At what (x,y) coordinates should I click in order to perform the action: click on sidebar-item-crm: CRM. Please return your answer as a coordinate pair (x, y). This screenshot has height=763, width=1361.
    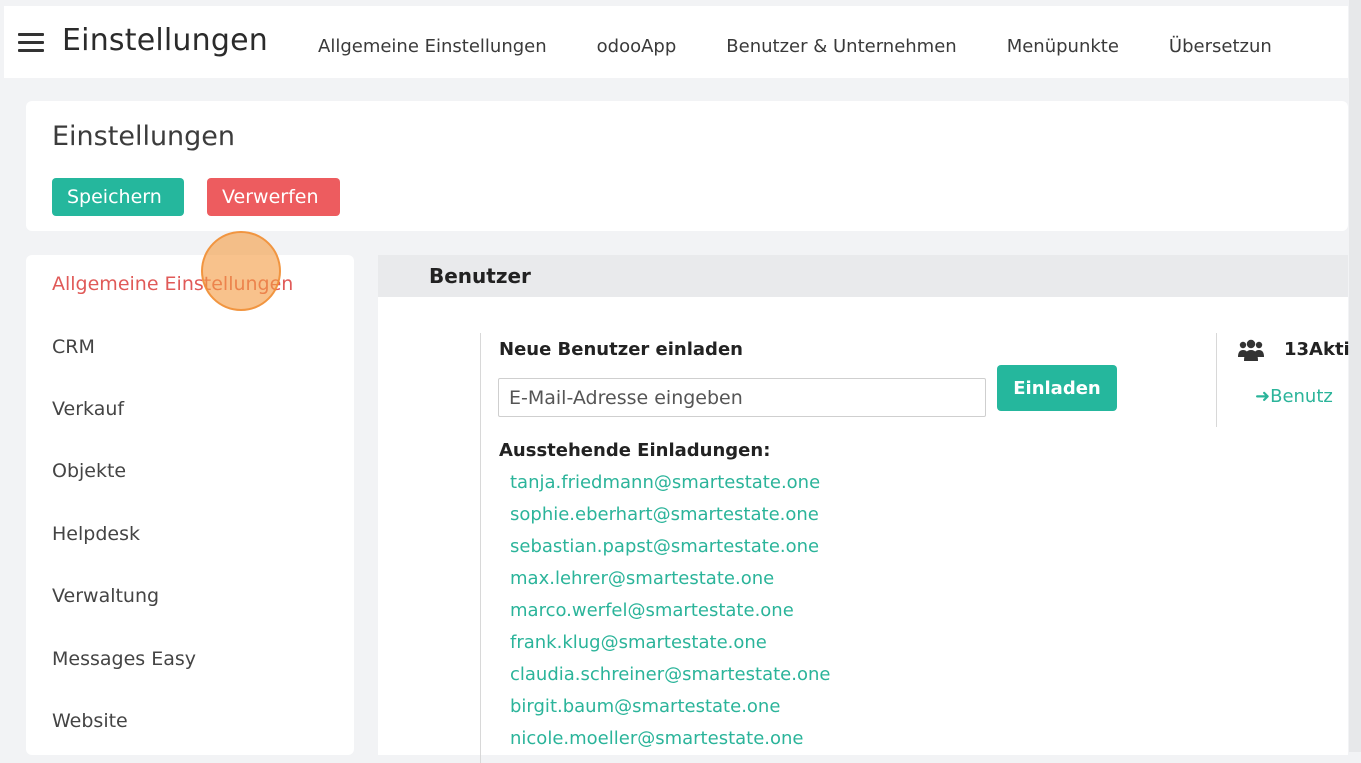
    Looking at the image, I should click on (73, 347).